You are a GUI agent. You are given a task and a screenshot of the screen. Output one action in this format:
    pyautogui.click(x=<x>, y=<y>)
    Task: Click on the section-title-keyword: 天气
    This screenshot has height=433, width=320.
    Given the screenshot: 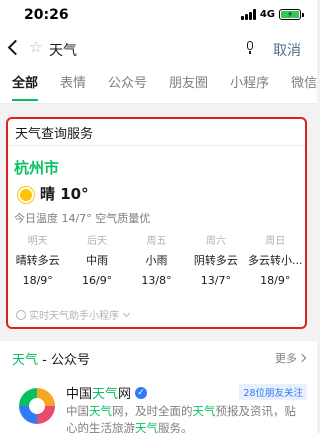 What is the action you would take?
    pyautogui.click(x=25, y=360)
    